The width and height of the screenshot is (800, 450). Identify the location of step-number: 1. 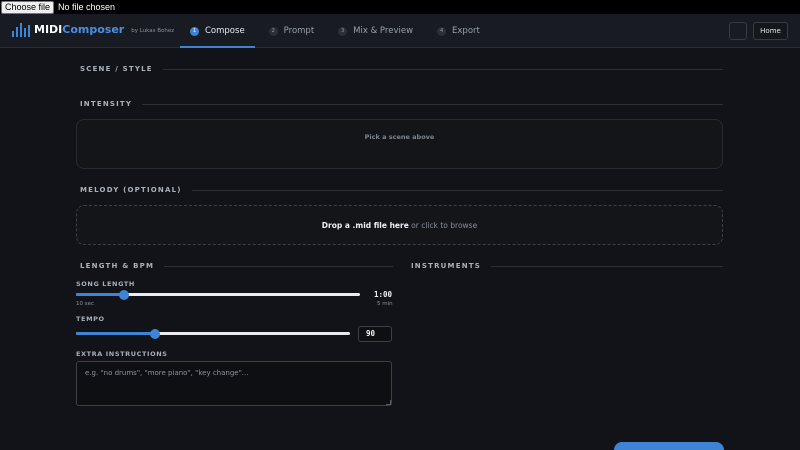
(194, 31).